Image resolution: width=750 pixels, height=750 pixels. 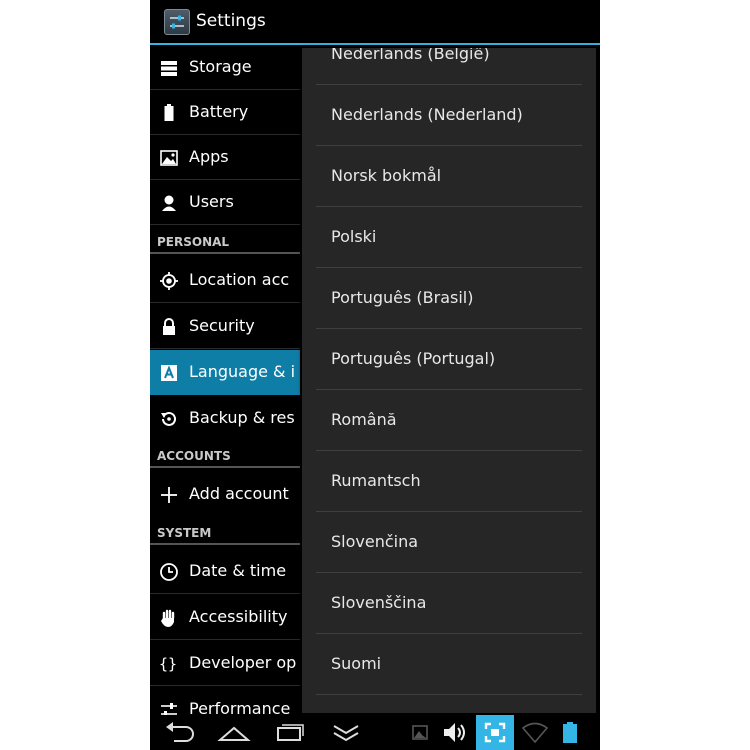 What do you see at coordinates (169, 572) in the screenshot?
I see `clock-icon` at bounding box center [169, 572].